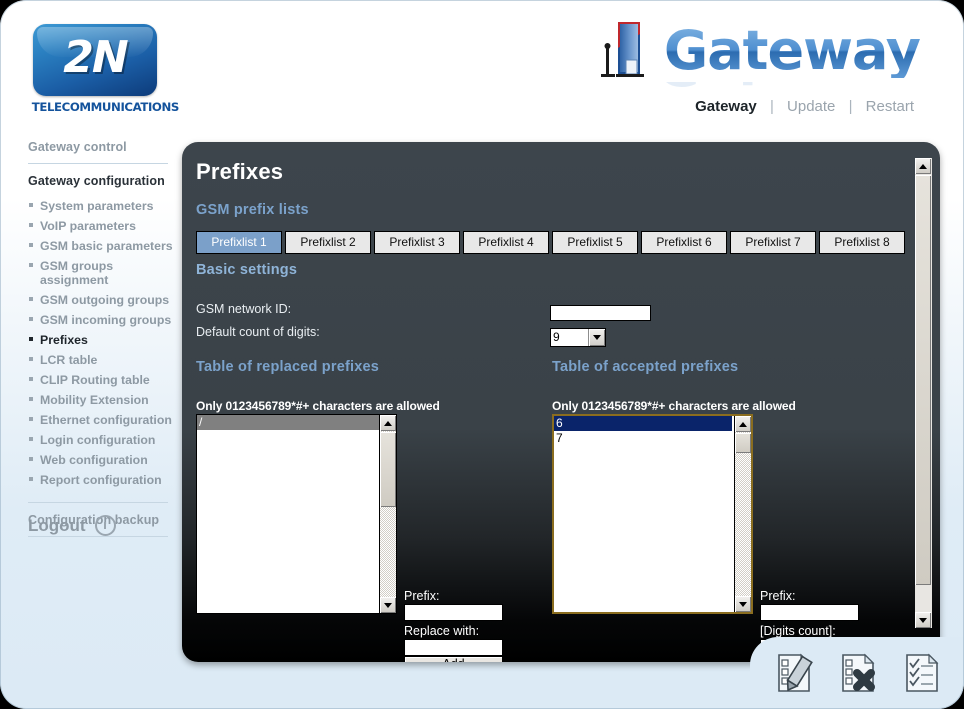 This screenshot has width=964, height=709. Describe the element at coordinates (239, 242) in the screenshot. I see `tab-prefixlist-1: Prefixlist 1` at that location.